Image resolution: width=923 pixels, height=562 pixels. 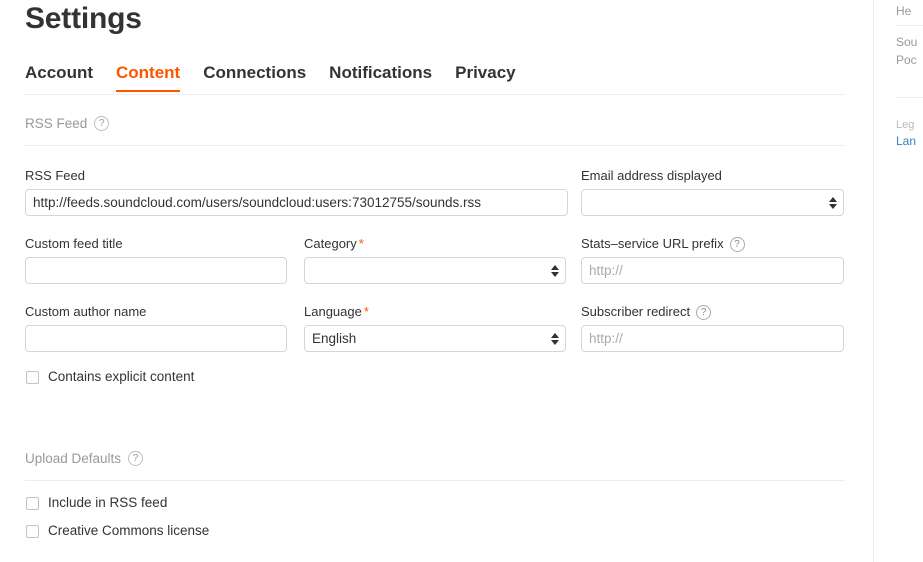 What do you see at coordinates (254, 77) in the screenshot?
I see `tab-connections: Connections` at bounding box center [254, 77].